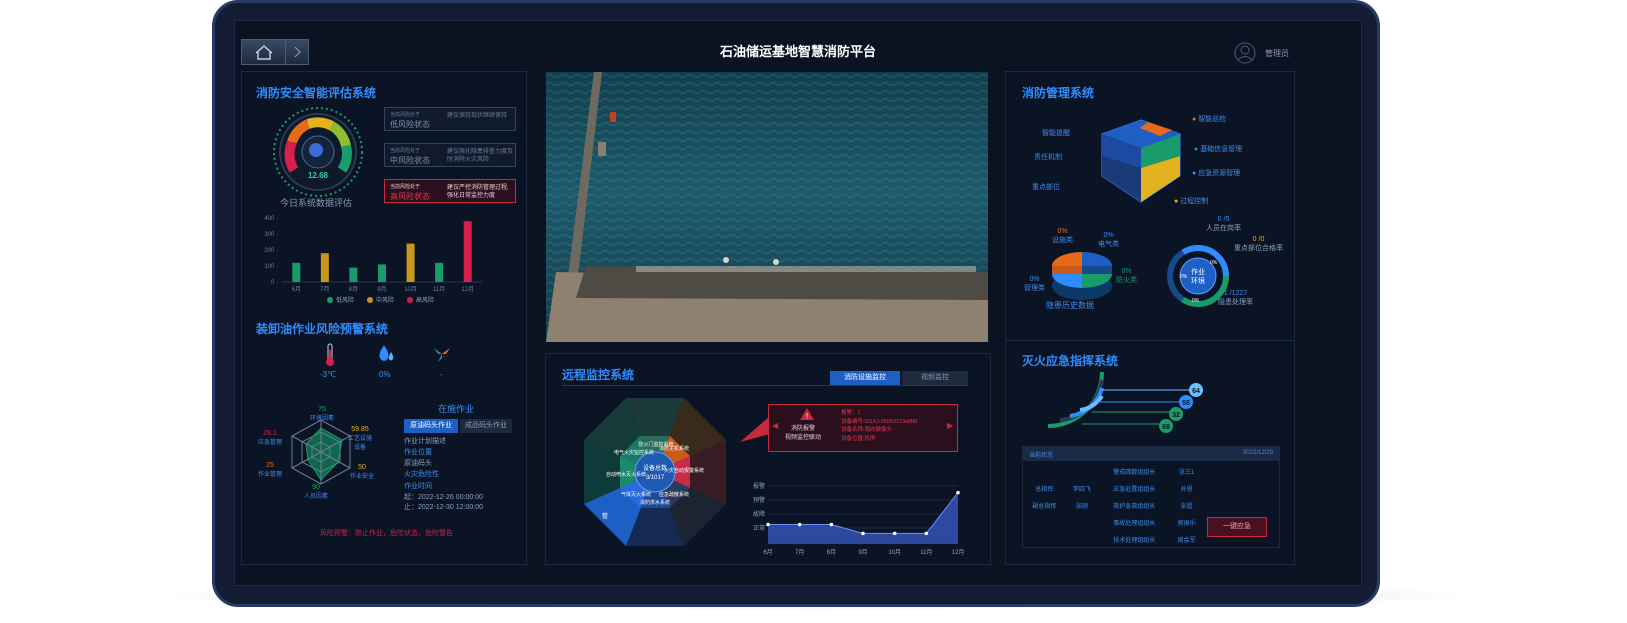  I want to click on tab-fire-facilities: 消防设施监控, so click(865, 378).